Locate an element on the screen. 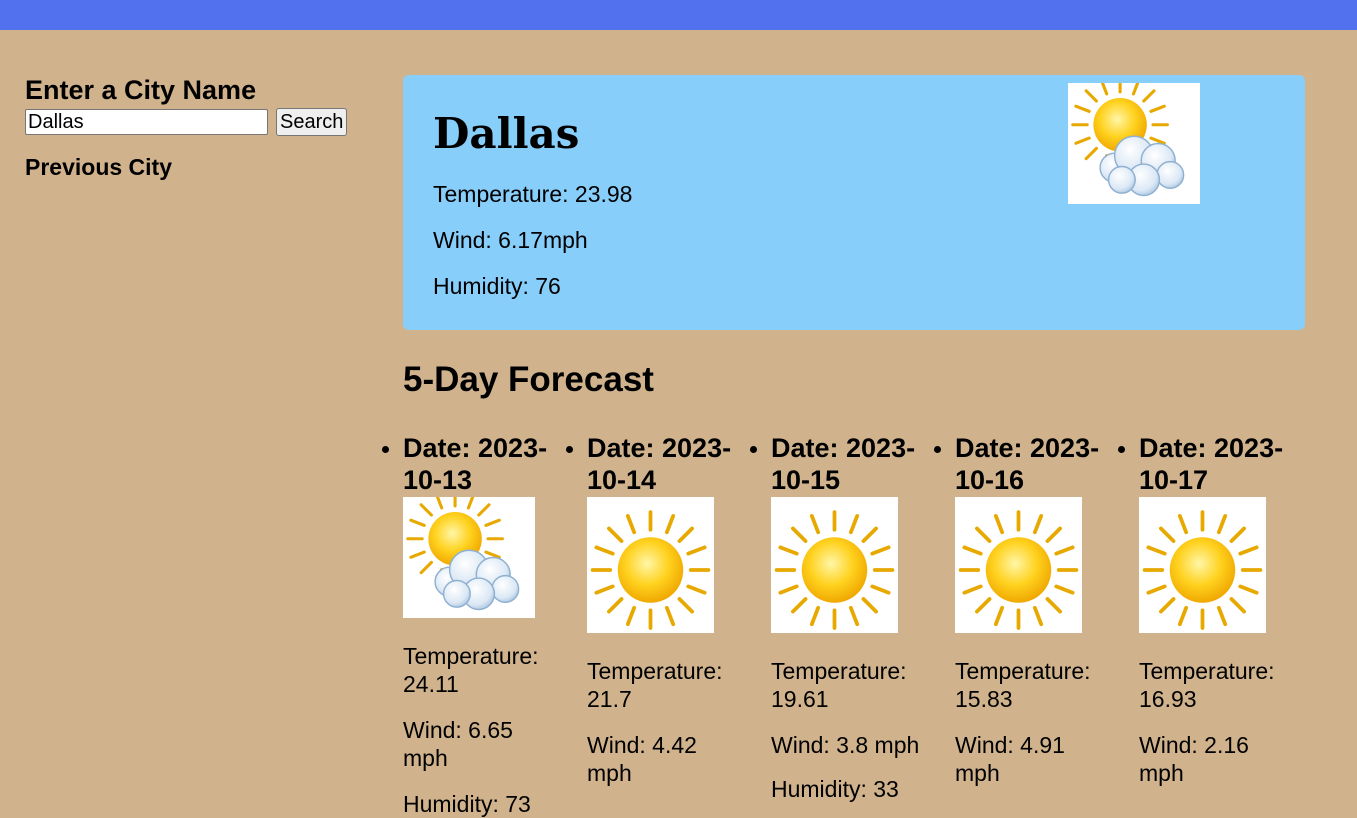  search-panel: Enter a City Name Search Previous City is located at coordinates (195, 127).